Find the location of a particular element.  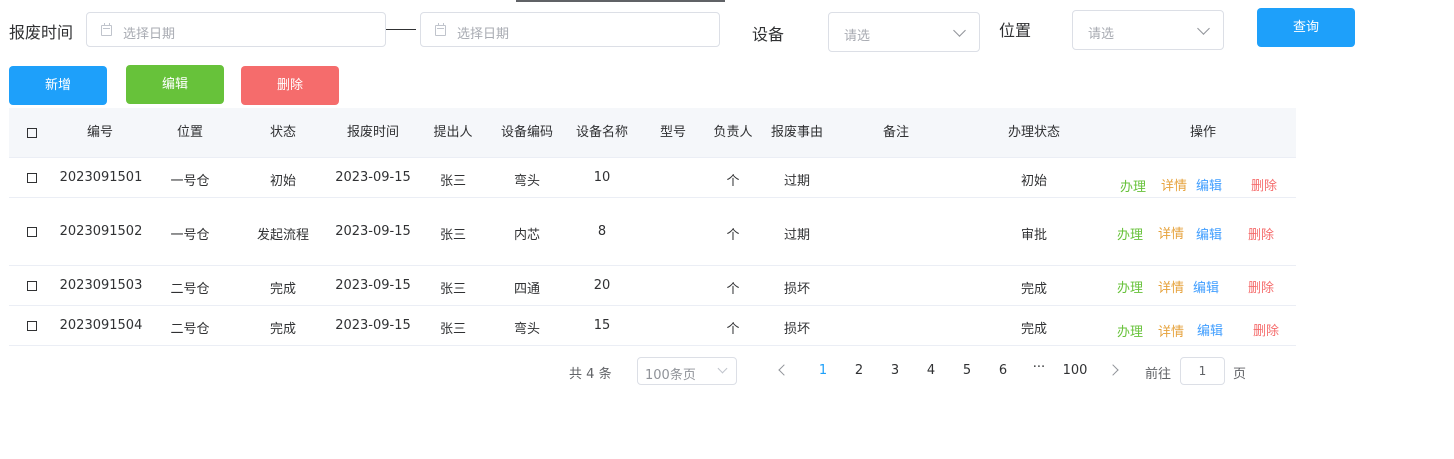

page-3: 3 is located at coordinates (895, 370).